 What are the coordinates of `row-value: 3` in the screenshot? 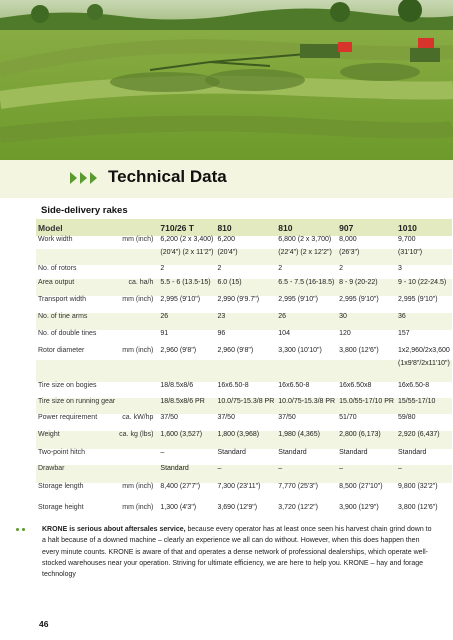 It's located at (399, 268).